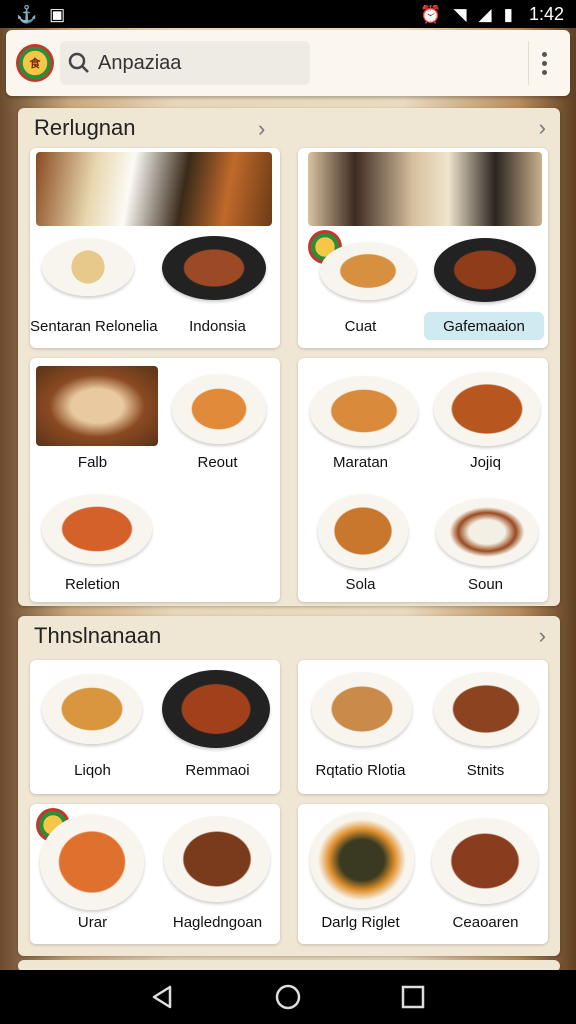 The image size is (576, 1024). I want to click on food-card: Urar Hagledngoan, so click(155, 874).